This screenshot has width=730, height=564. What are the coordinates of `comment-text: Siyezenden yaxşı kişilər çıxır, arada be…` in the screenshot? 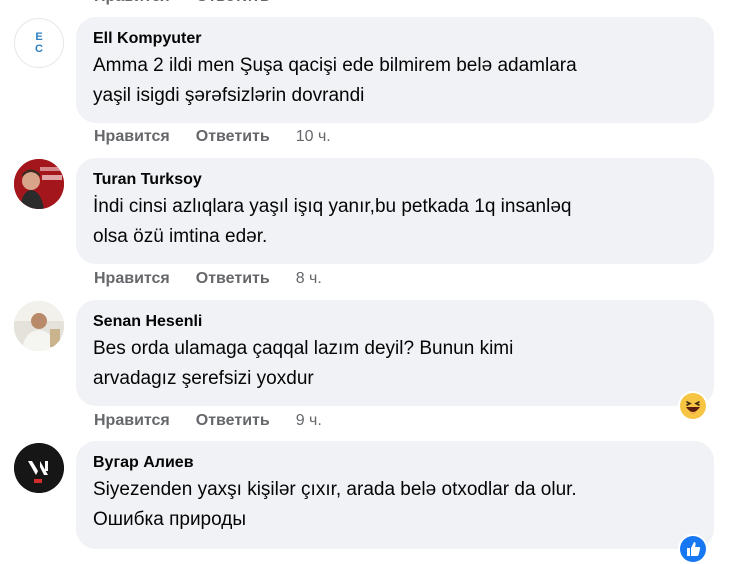 It's located at (394, 505).